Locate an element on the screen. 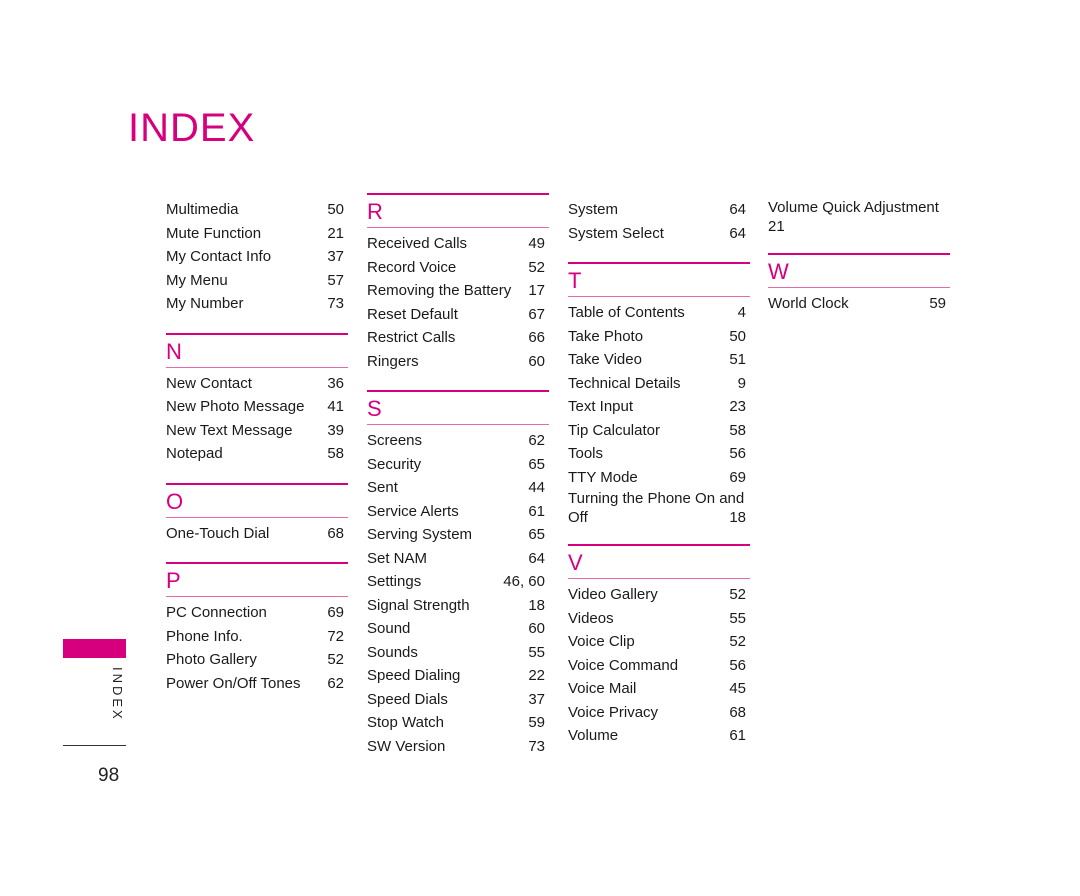 The image size is (1080, 896). side-section-label: INDEX is located at coordinates (117, 694).